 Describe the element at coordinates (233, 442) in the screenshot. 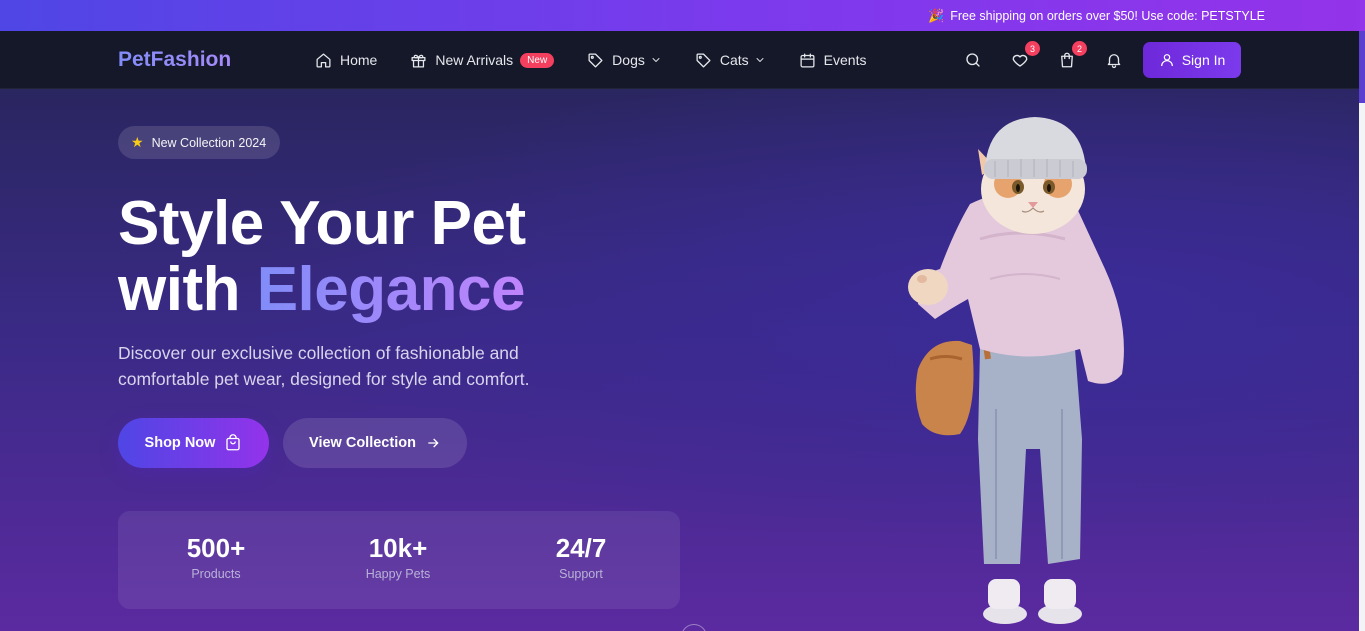

I see `shopping-bag-icon` at that location.